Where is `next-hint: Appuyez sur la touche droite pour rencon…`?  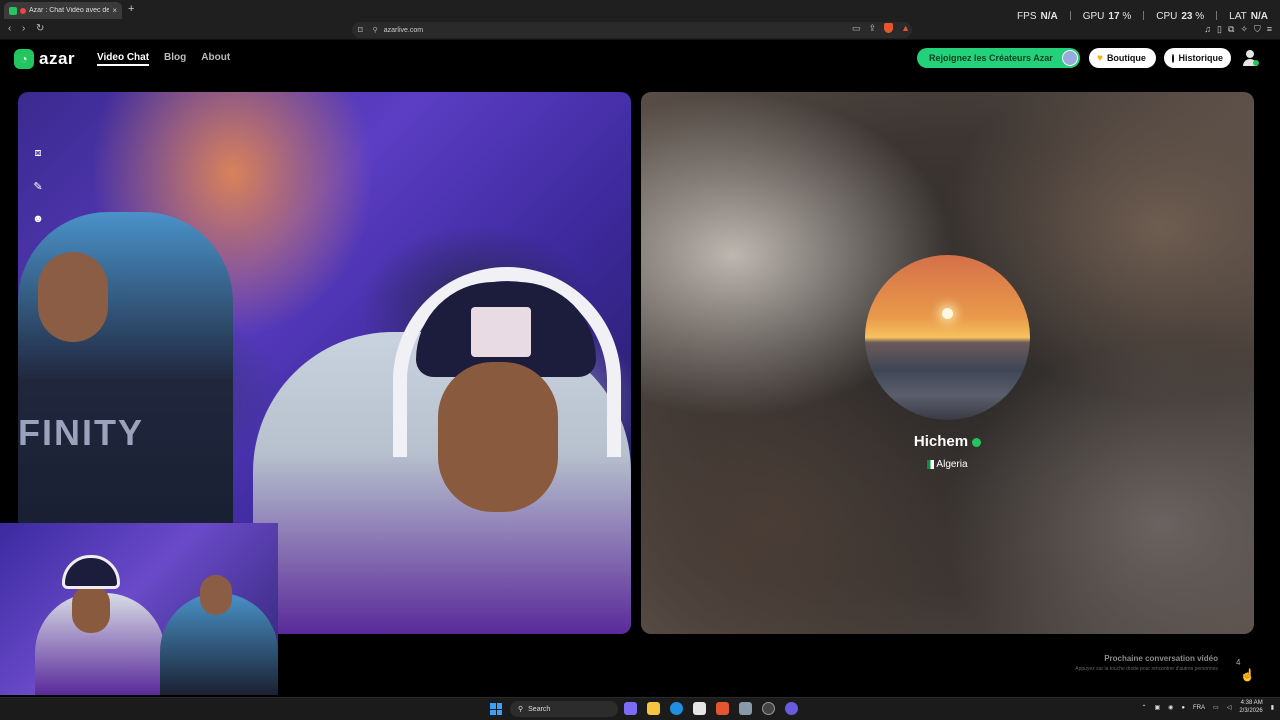 next-hint: Appuyez sur la touche droite pour rencon… is located at coordinates (1146, 669).